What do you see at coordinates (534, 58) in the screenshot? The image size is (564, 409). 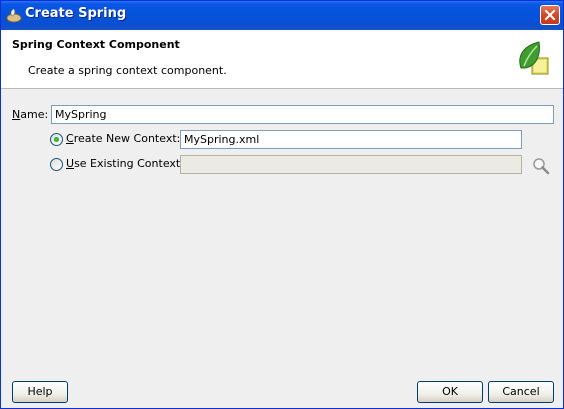 I see `spring-leaf-icon` at bounding box center [534, 58].